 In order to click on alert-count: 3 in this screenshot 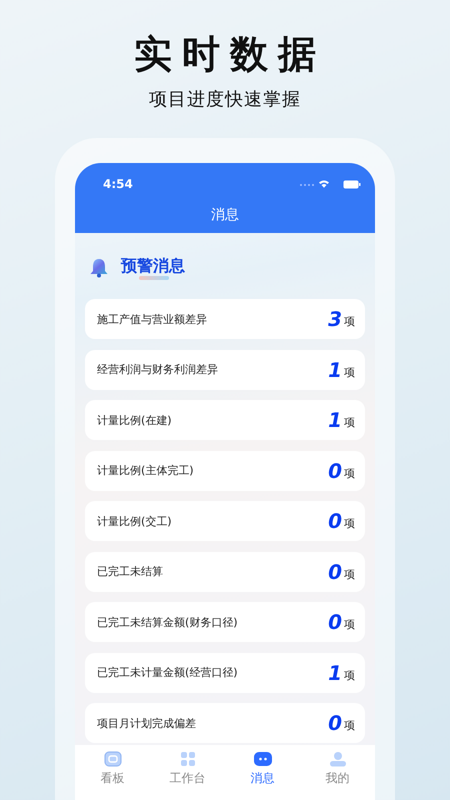, I will do `click(335, 319)`.